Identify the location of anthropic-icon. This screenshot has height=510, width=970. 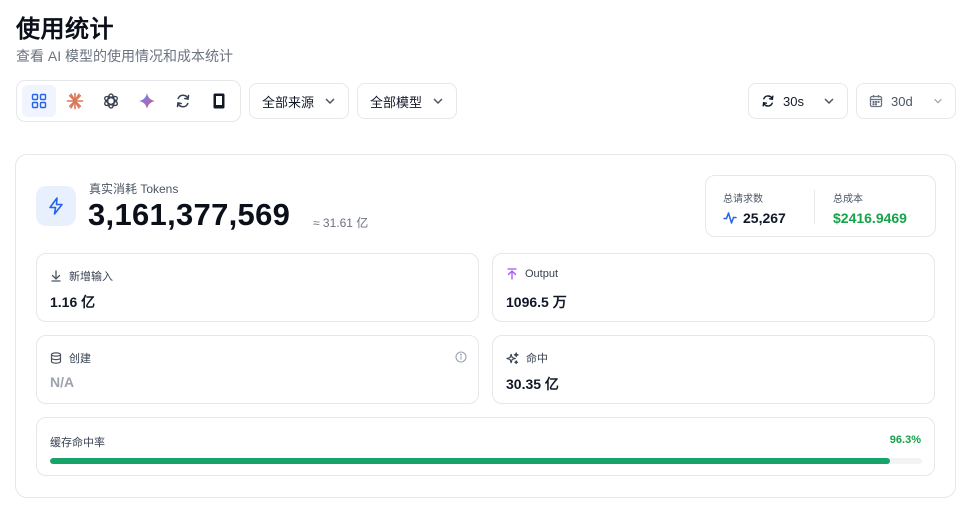
(75, 101).